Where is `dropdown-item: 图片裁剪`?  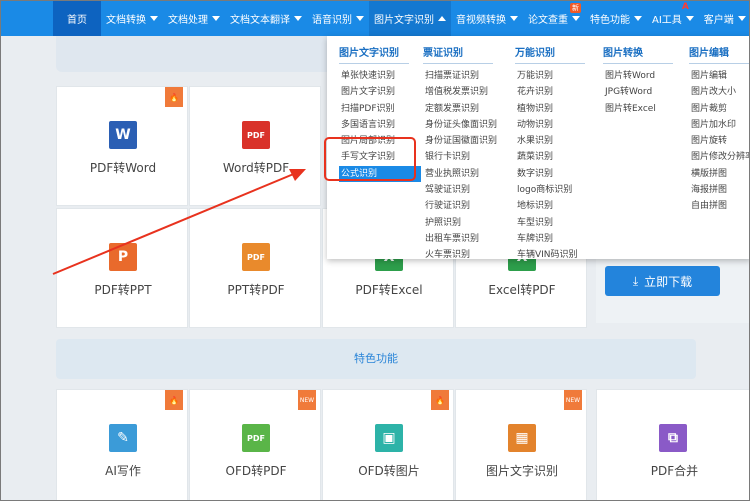
dropdown-item: 图片裁剪 is located at coordinates (719, 109).